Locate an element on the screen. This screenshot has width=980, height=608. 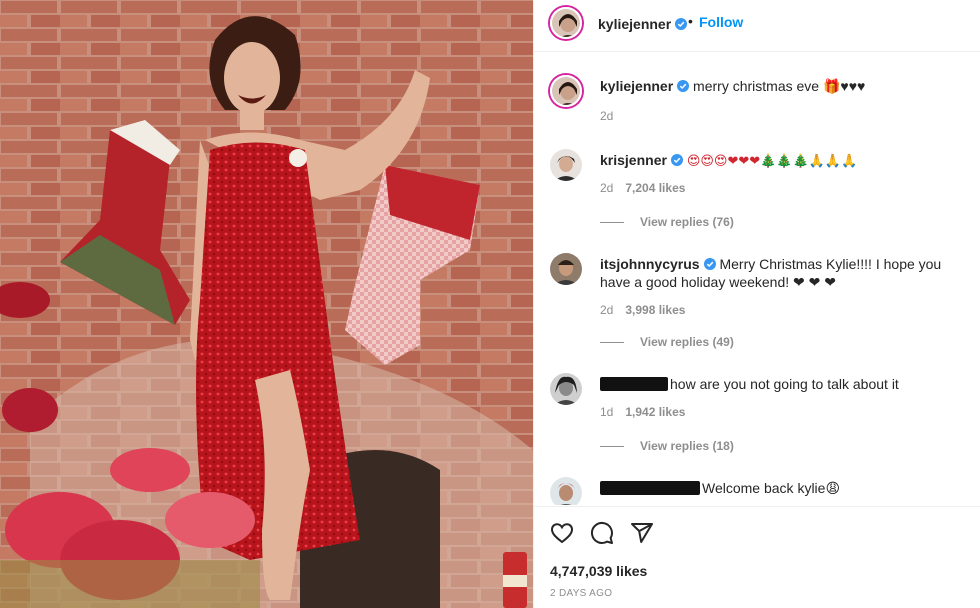
comment: Welcome back kylie😩 is located at coordinates (760, 490).